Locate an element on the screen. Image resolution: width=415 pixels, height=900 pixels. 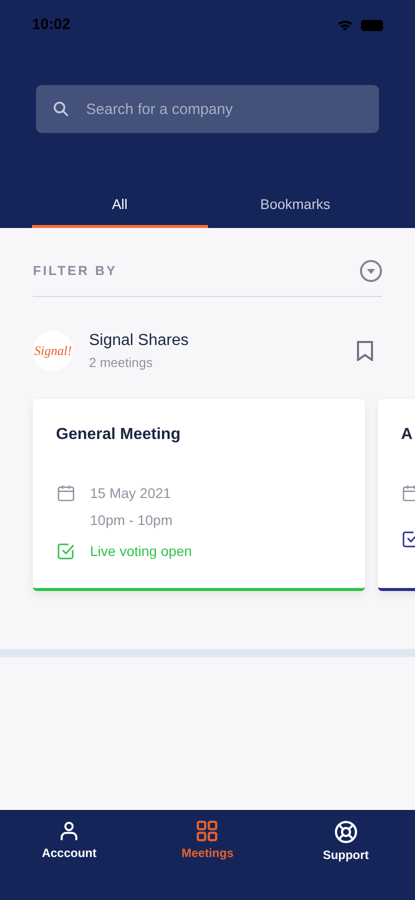
bookmark-button is located at coordinates (365, 350).